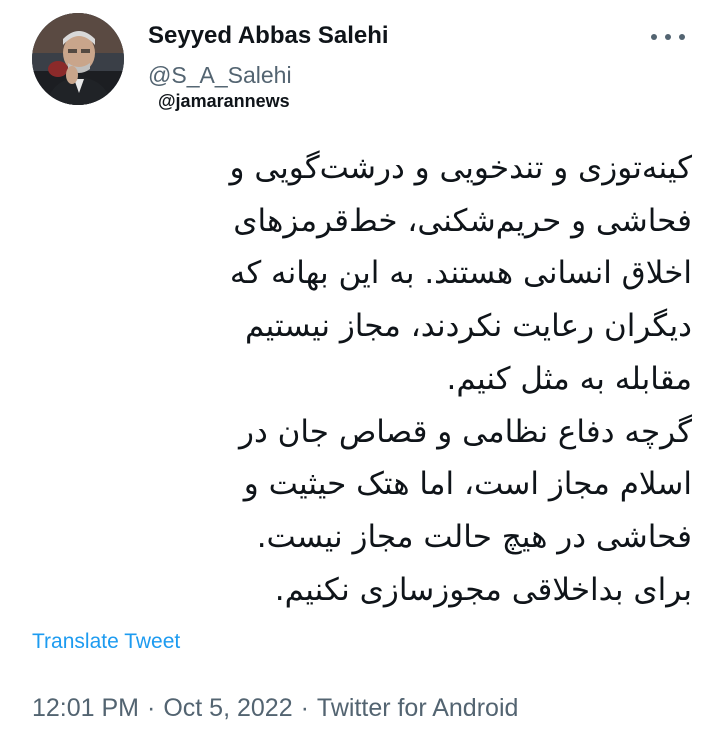  What do you see at coordinates (85, 708) in the screenshot?
I see `tweet-time: 12:01 PM` at bounding box center [85, 708].